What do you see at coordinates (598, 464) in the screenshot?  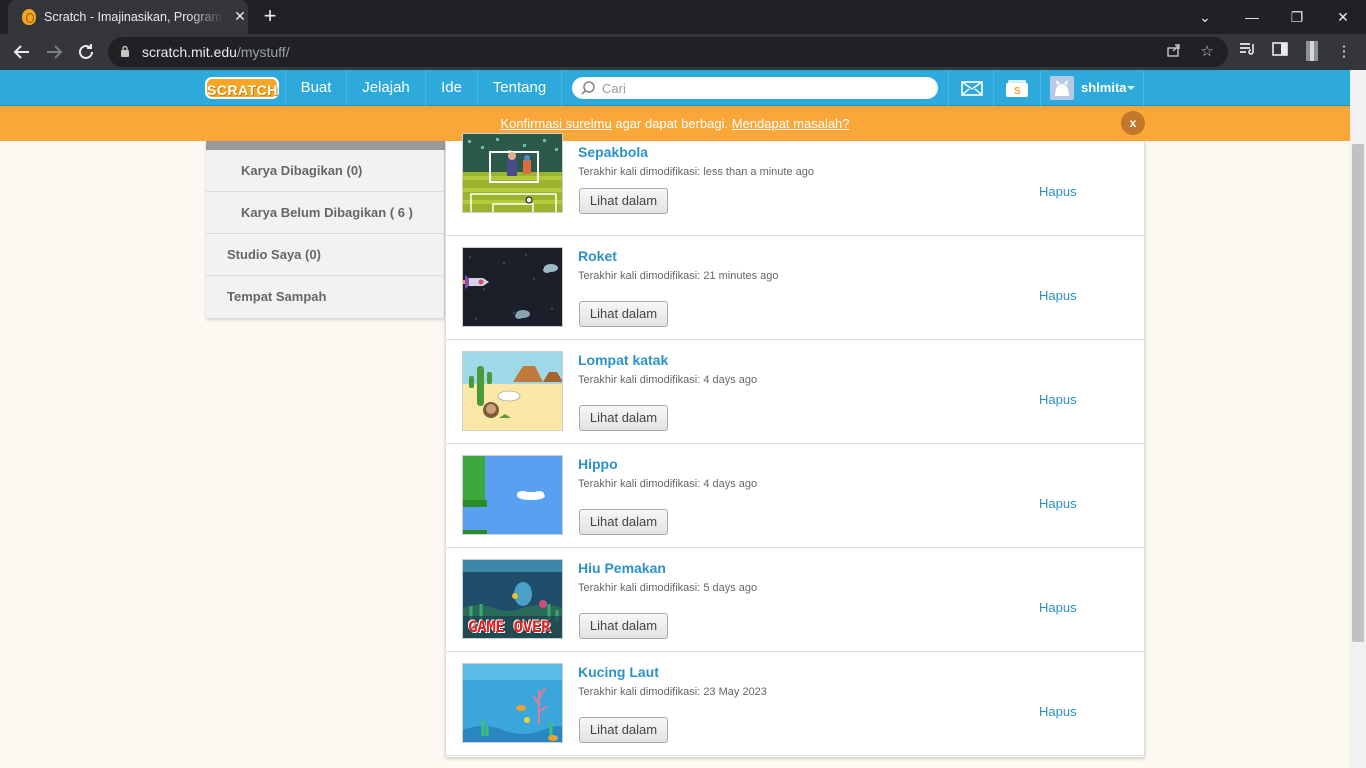 I see `project-title: Hippo` at bounding box center [598, 464].